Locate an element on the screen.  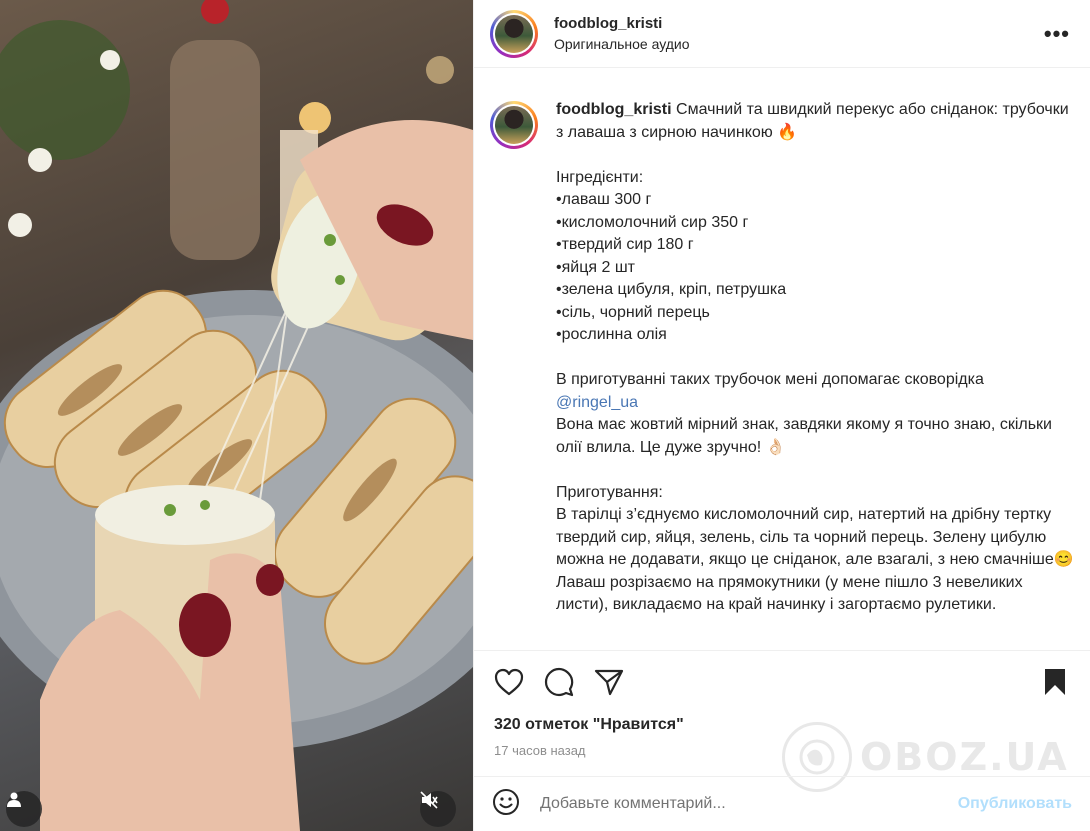
share-icon is located at coordinates (609, 682).